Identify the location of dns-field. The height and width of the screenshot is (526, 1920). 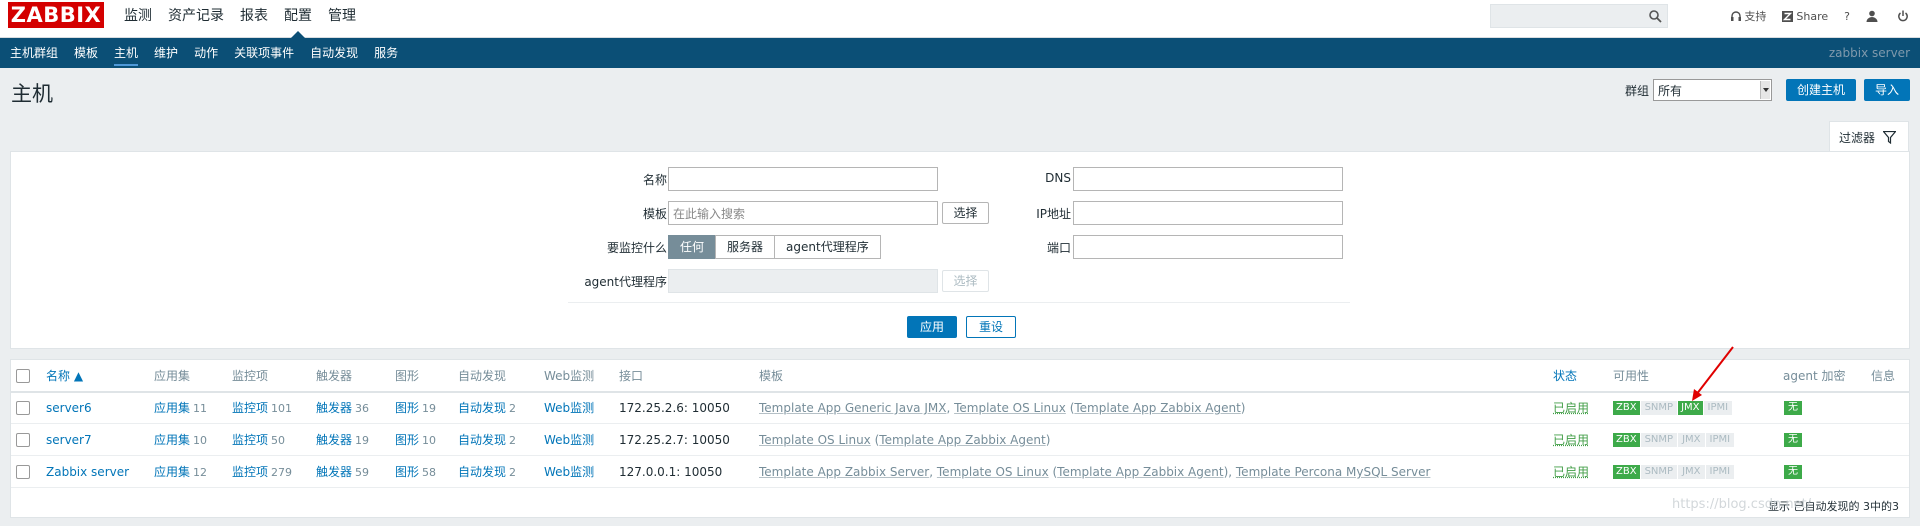
(1208, 179).